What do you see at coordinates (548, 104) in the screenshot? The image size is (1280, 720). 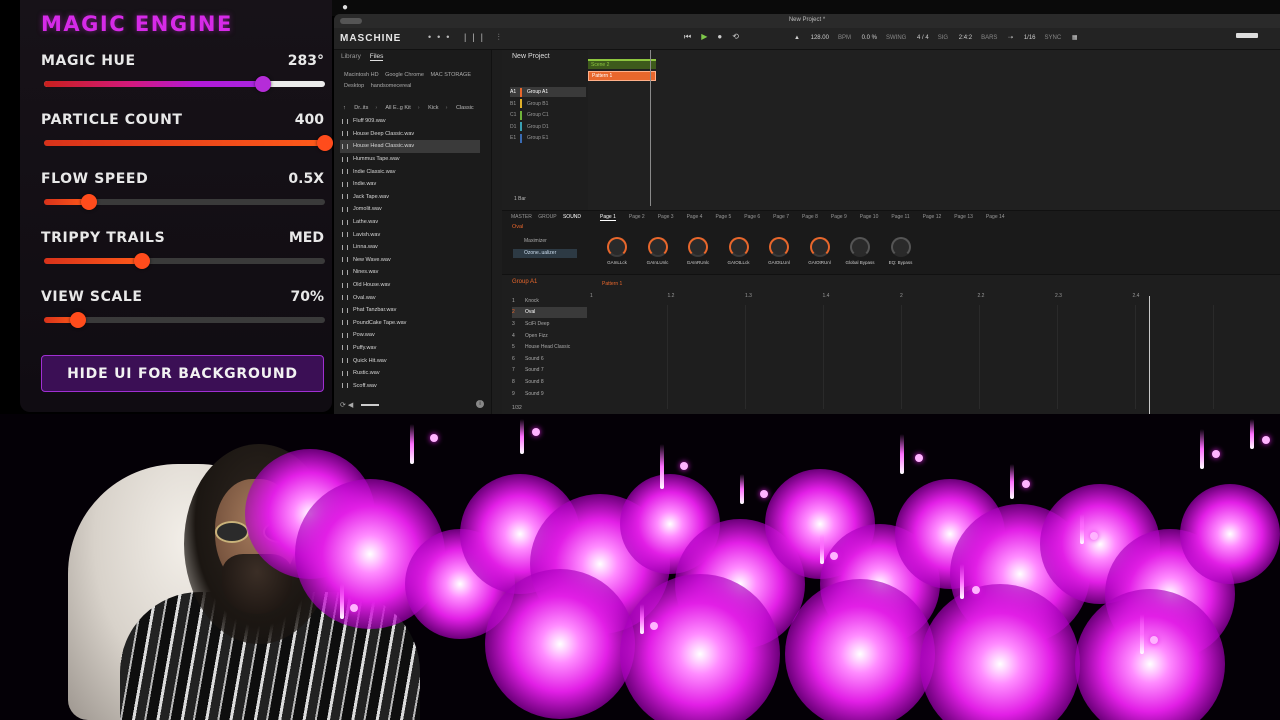 I see `group-item: B1 Group B1` at bounding box center [548, 104].